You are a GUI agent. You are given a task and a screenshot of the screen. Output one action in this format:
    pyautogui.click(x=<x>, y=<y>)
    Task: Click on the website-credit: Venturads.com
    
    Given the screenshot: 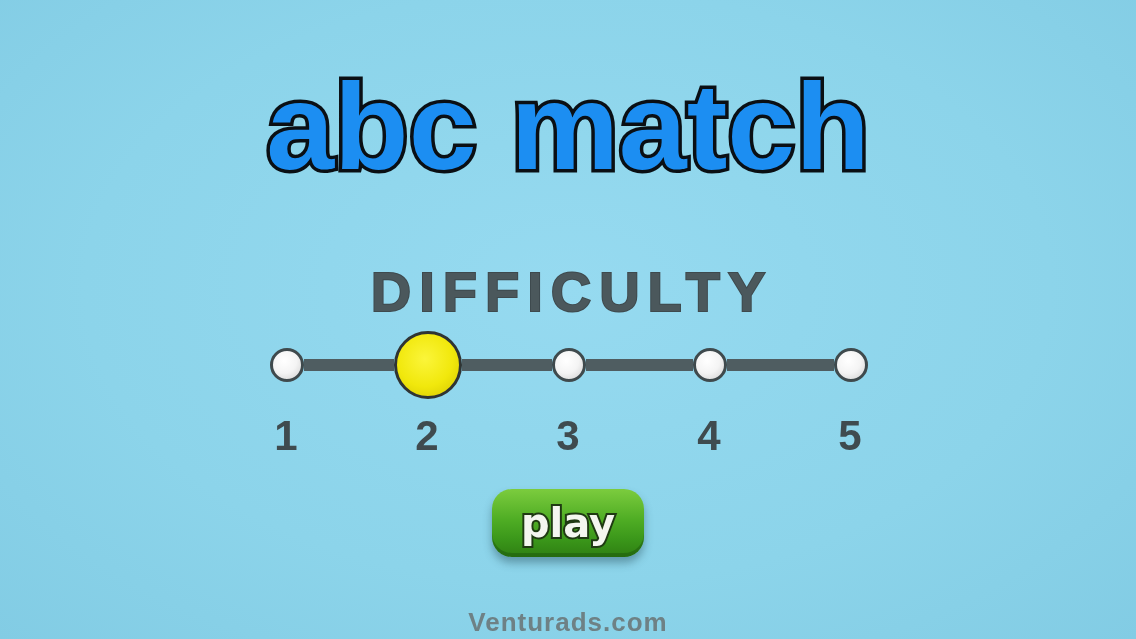 What is the action you would take?
    pyautogui.click(x=568, y=622)
    